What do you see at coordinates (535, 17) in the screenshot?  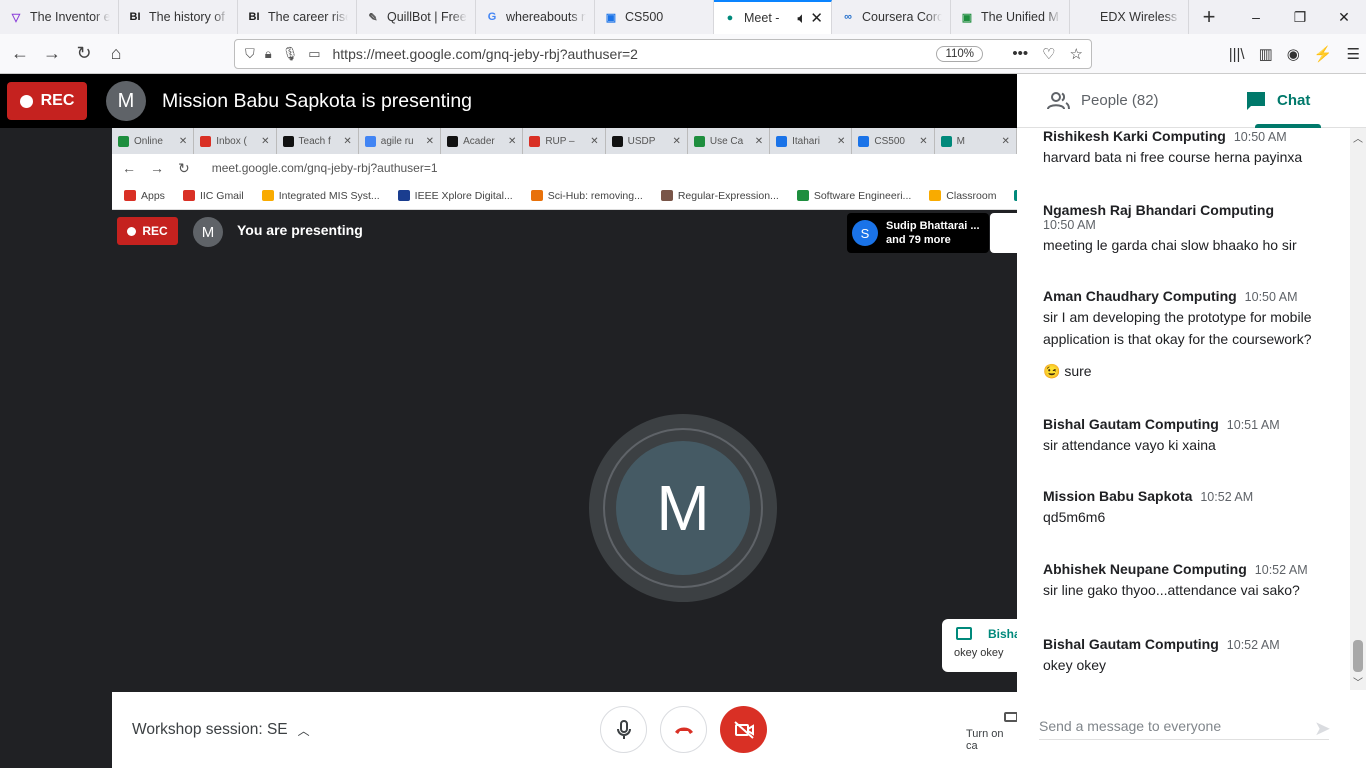 I see `browser-tab: Gwhereabouts n` at bounding box center [535, 17].